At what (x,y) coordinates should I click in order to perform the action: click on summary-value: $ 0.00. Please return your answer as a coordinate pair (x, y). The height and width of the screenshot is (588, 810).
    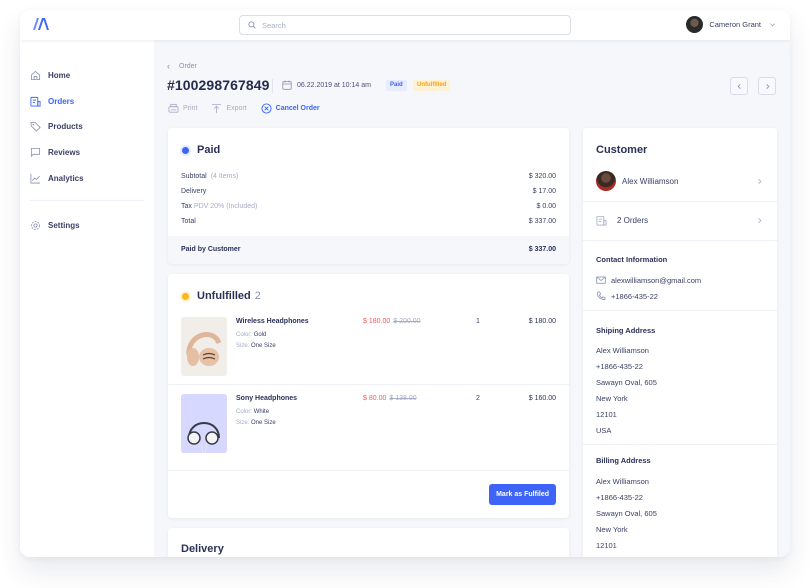
    Looking at the image, I should click on (546, 206).